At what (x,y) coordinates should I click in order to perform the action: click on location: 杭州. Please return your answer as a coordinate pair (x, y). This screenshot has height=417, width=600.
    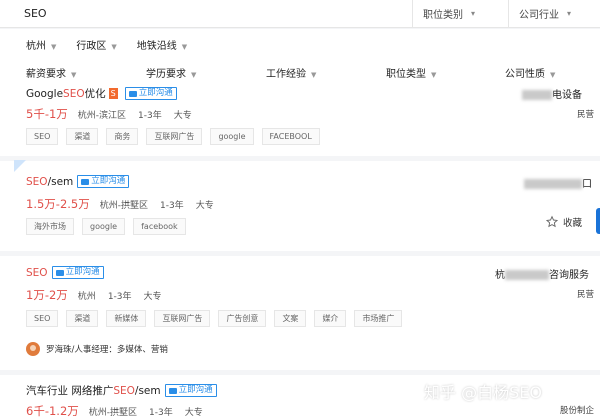
    Looking at the image, I should click on (86, 296).